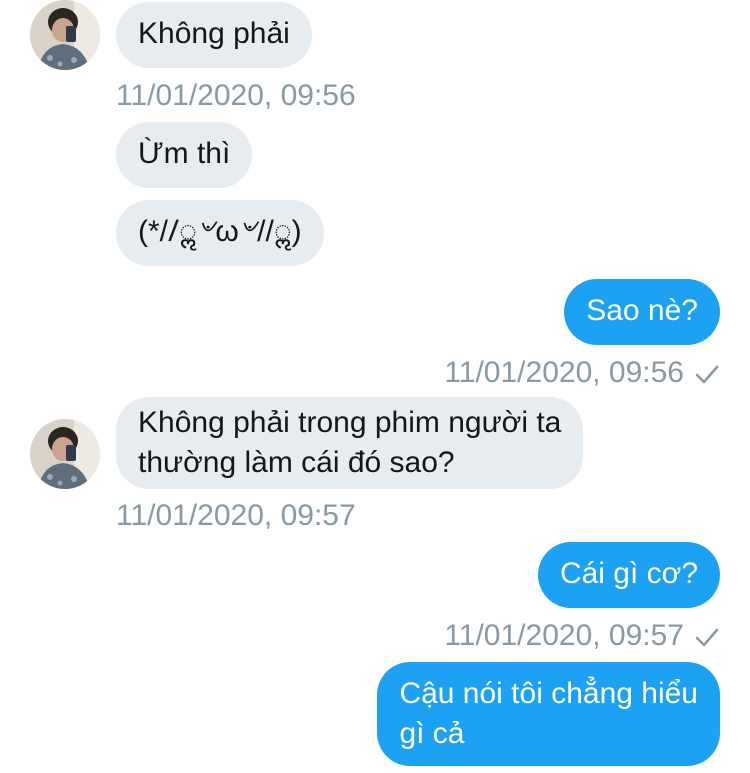  What do you see at coordinates (432, 733) in the screenshot?
I see `message-text-line: gì cả` at bounding box center [432, 733].